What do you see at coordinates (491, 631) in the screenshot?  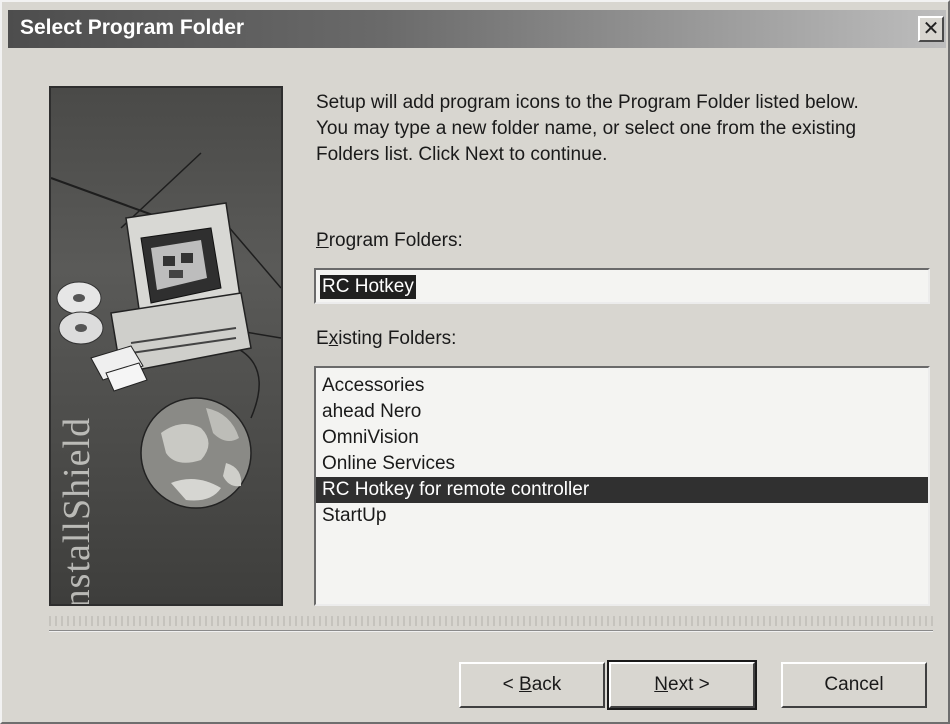 I see `button-separator` at bounding box center [491, 631].